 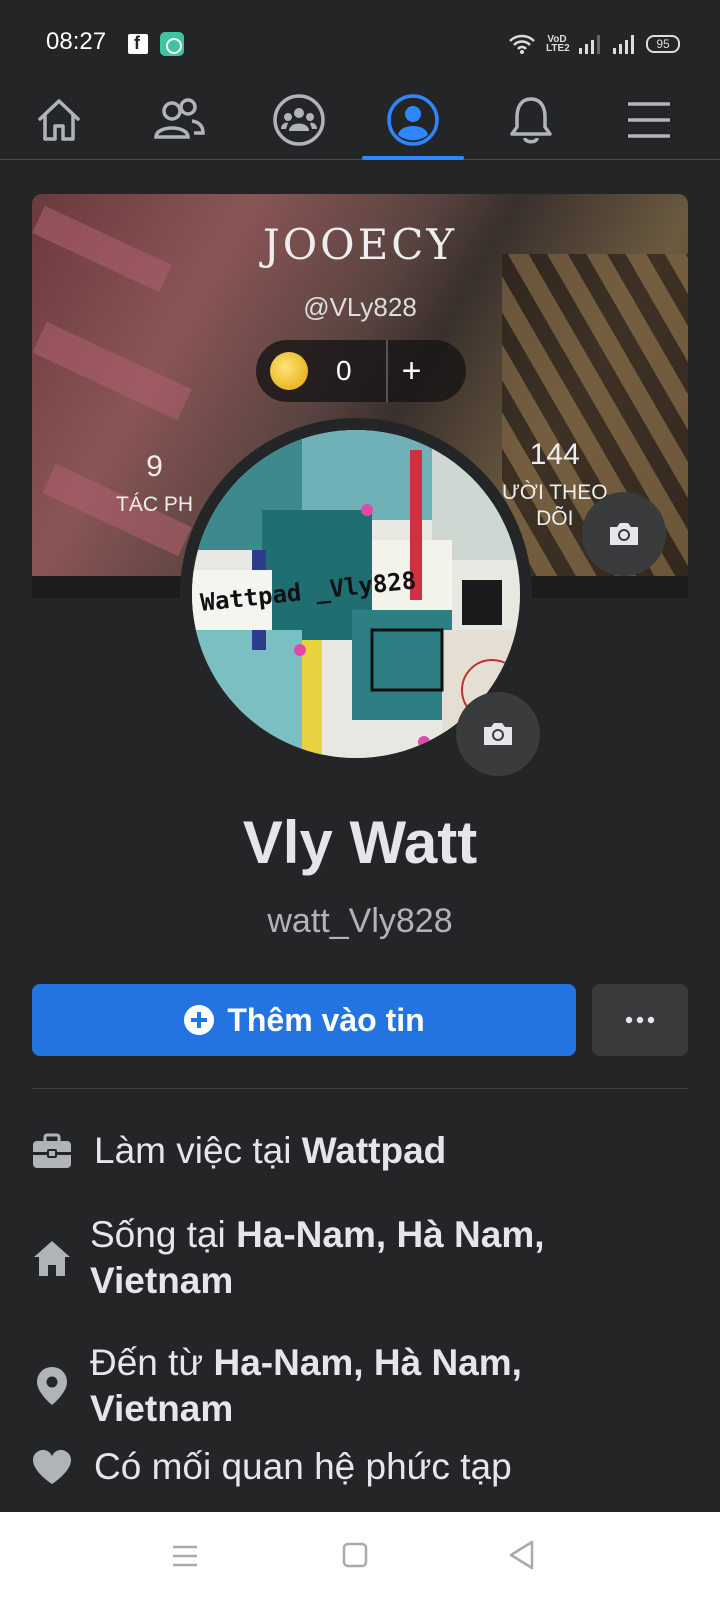 What do you see at coordinates (355, 1555) in the screenshot?
I see `home-button-icon` at bounding box center [355, 1555].